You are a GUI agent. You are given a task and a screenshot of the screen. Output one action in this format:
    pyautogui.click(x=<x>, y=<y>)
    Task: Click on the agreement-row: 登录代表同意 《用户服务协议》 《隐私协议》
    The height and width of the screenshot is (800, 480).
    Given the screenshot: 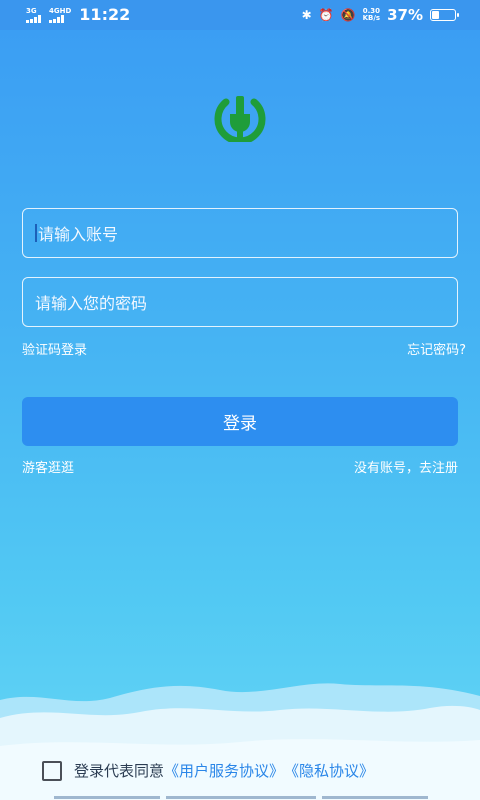 What is the action you would take?
    pyautogui.click(x=208, y=770)
    